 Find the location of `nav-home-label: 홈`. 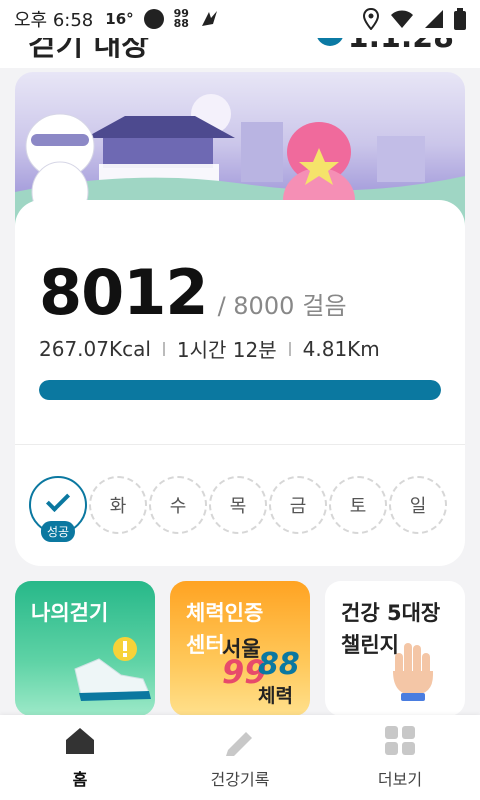

nav-home-label: 홈 is located at coordinates (80, 779).